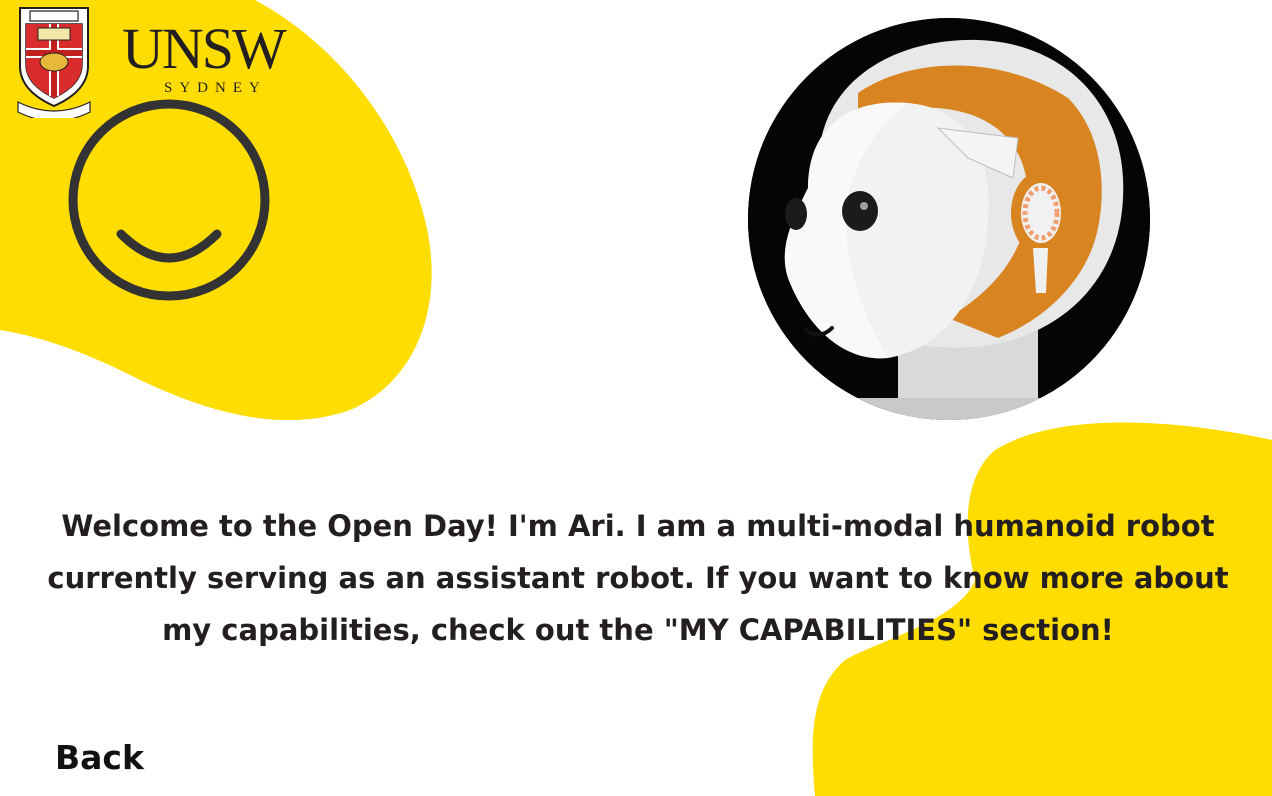  What do you see at coordinates (204, 48) in the screenshot?
I see `unsw-wordmark: UNSW` at bounding box center [204, 48].